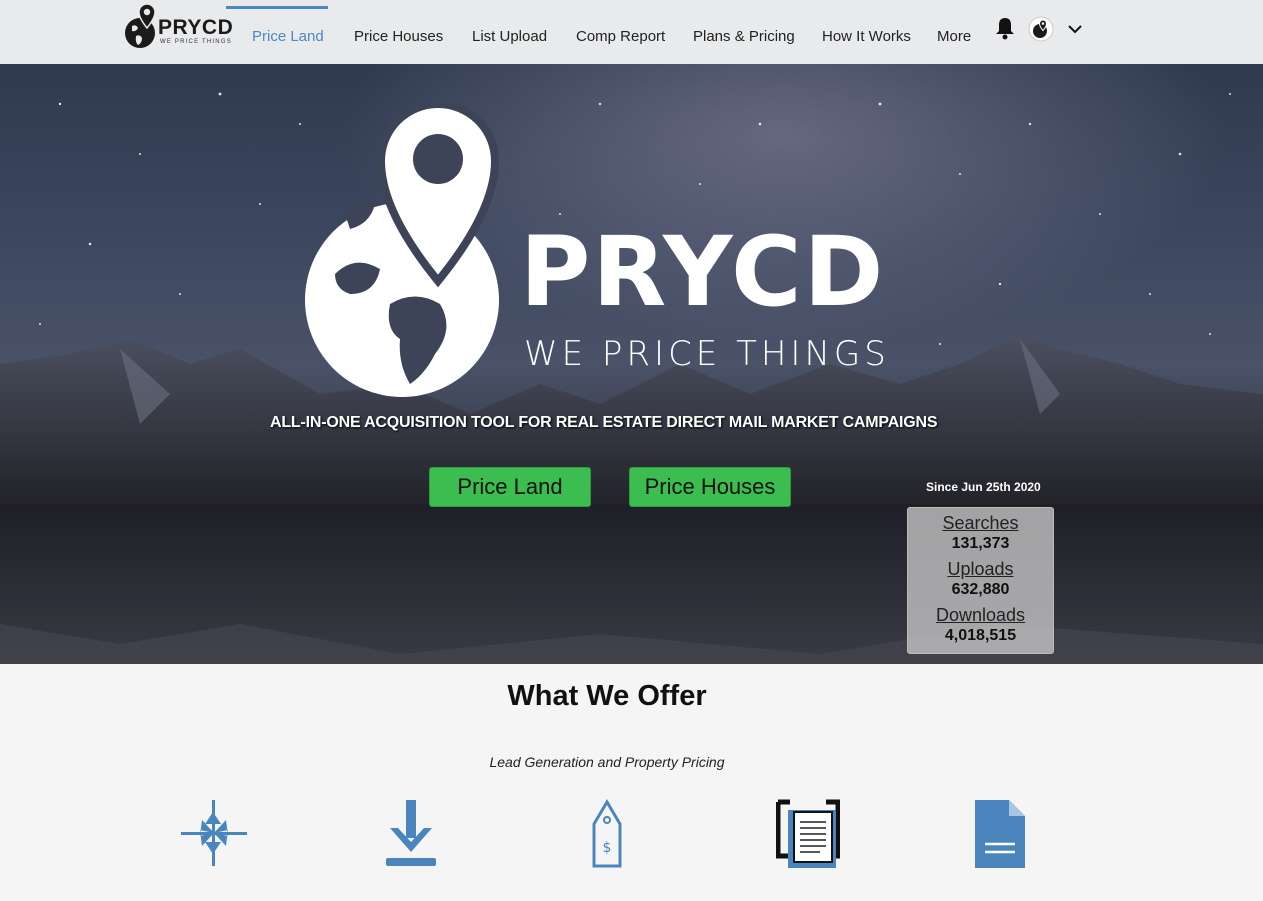 This screenshot has width=1263, height=901. I want to click on stat-downloads-value: 4,018,515, so click(980, 635).